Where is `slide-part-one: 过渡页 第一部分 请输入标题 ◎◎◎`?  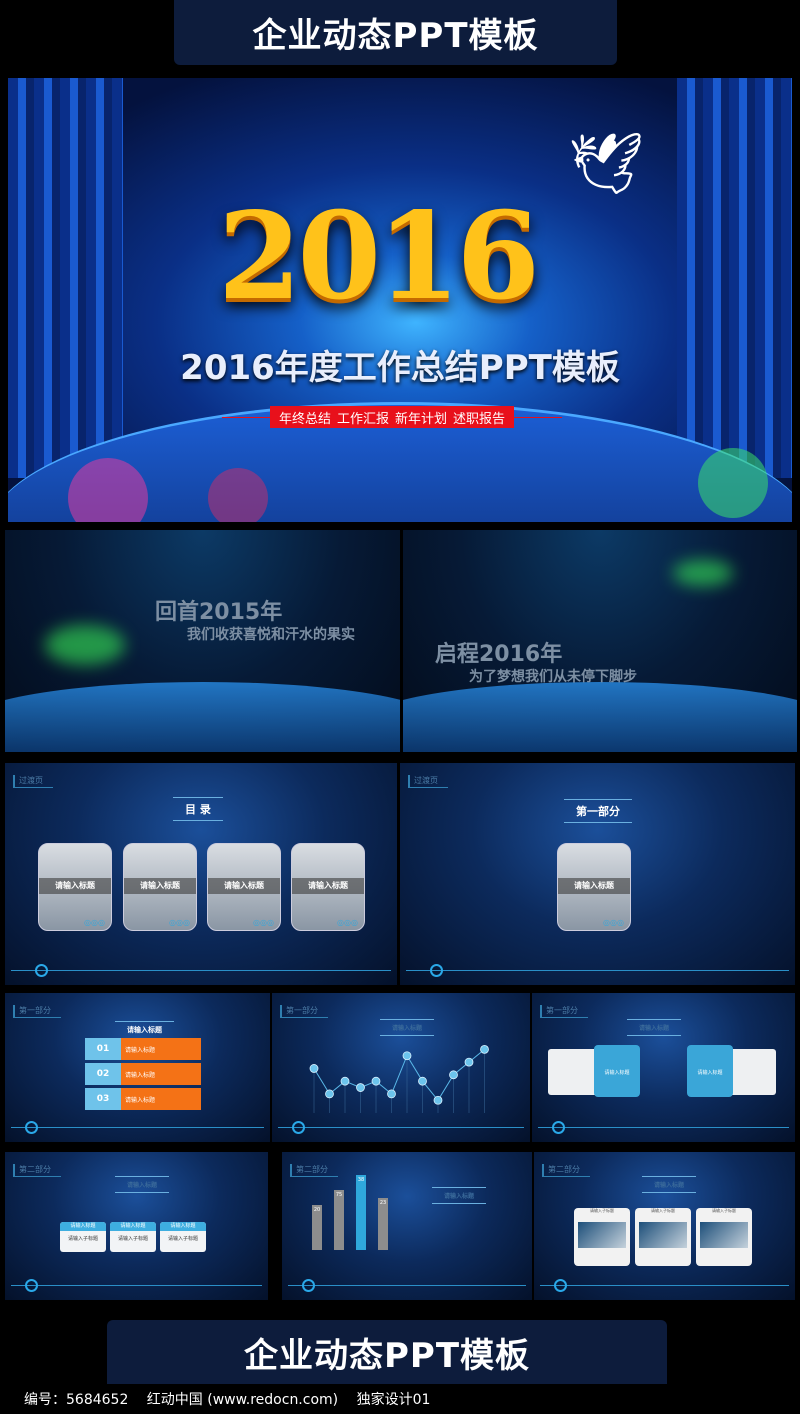 slide-part-one: 过渡页 第一部分 请输入标题 ◎◎◎ is located at coordinates (597, 874).